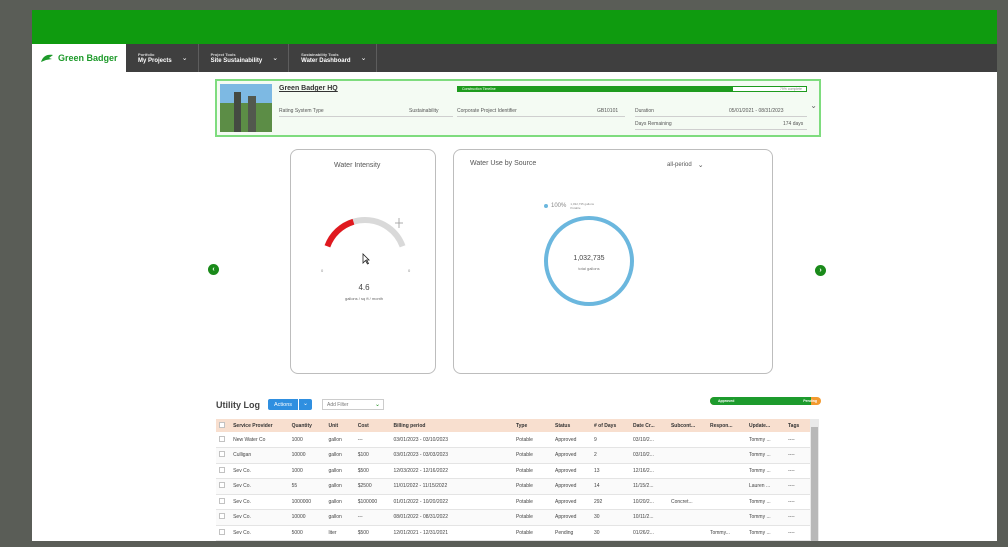  Describe the element at coordinates (611, 455) in the screenshot. I see `table-cell: 2` at that location.